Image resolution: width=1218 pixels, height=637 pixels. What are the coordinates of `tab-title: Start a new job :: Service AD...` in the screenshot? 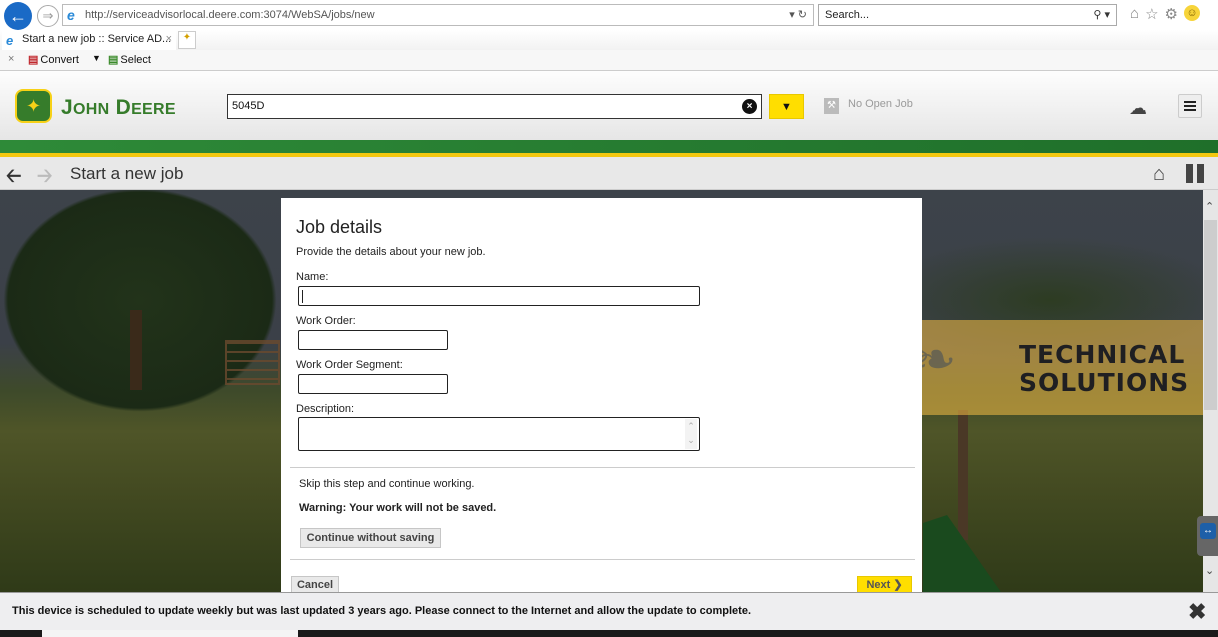 It's located at (97, 39).